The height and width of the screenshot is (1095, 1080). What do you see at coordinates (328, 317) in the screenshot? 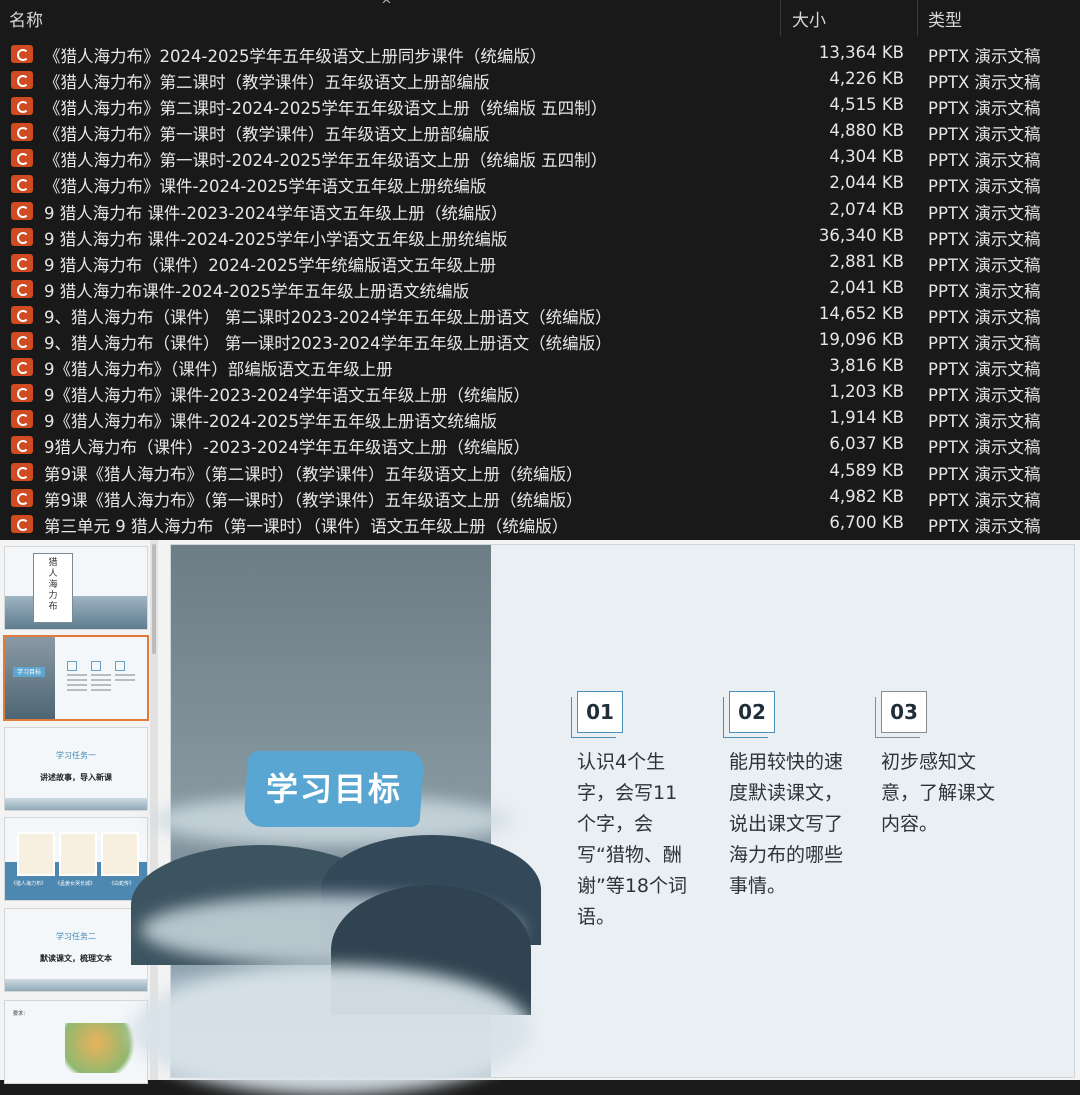
I see `file-name: 9、猎人海力布（课件） 第二课时2023-2024学年五年级上册语文（统编版）` at bounding box center [328, 317].